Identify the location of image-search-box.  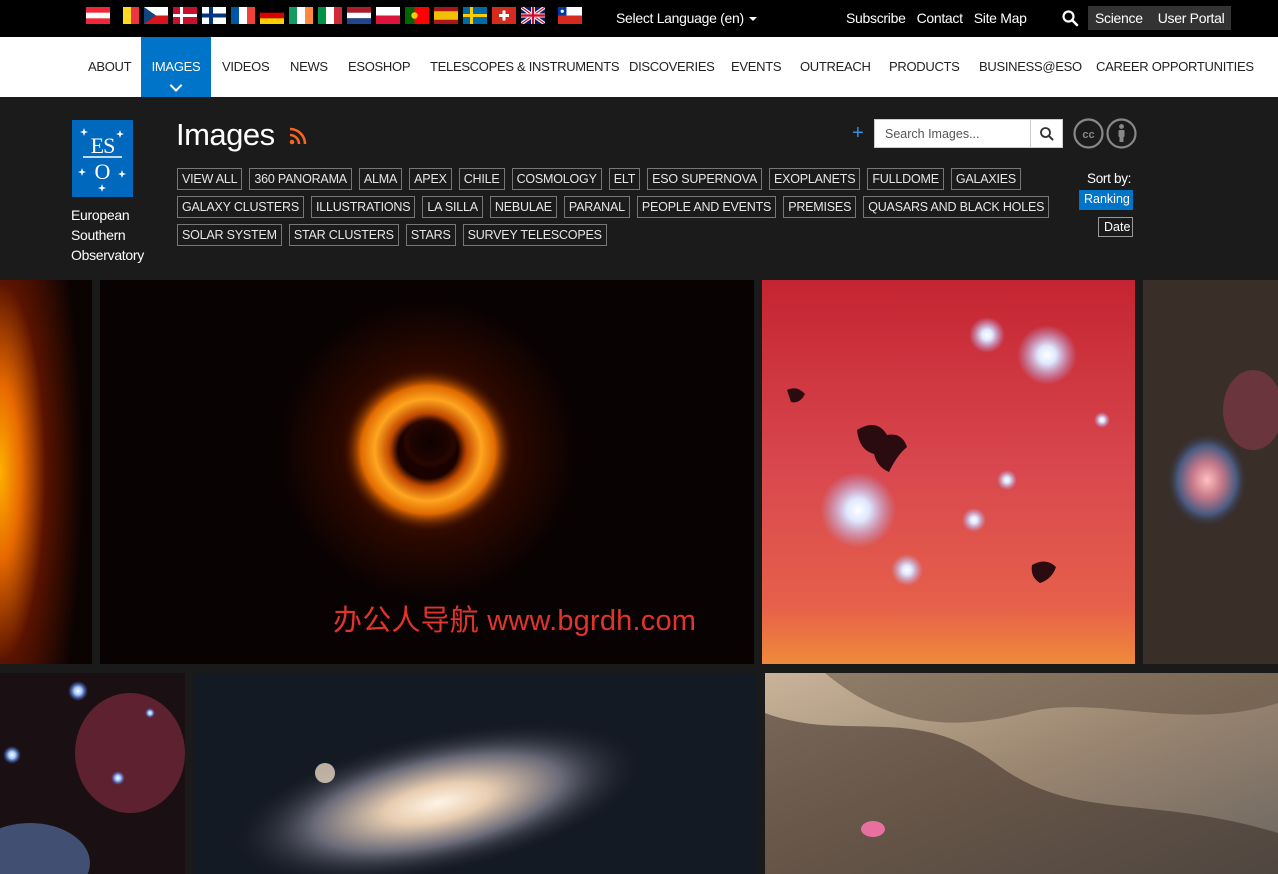
(968, 133).